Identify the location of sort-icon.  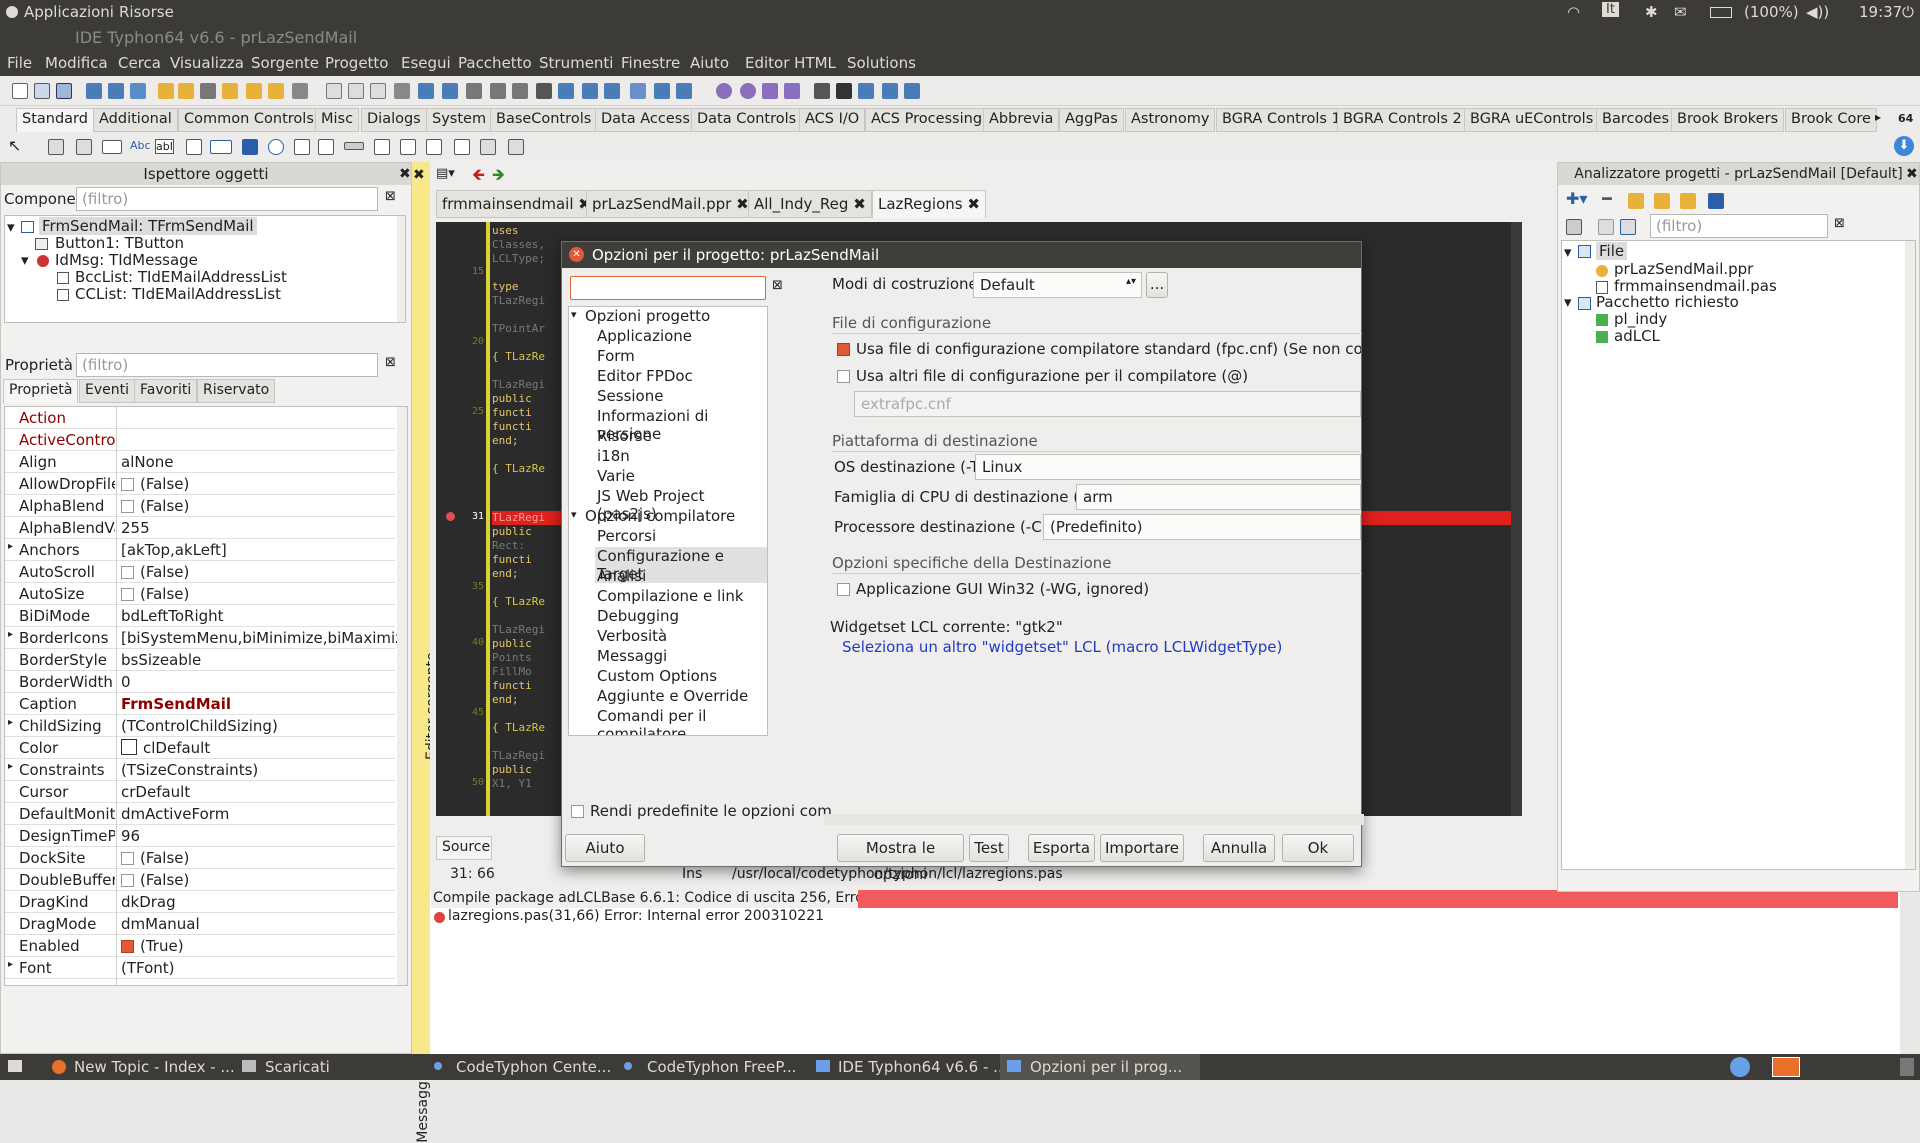
(1716, 201).